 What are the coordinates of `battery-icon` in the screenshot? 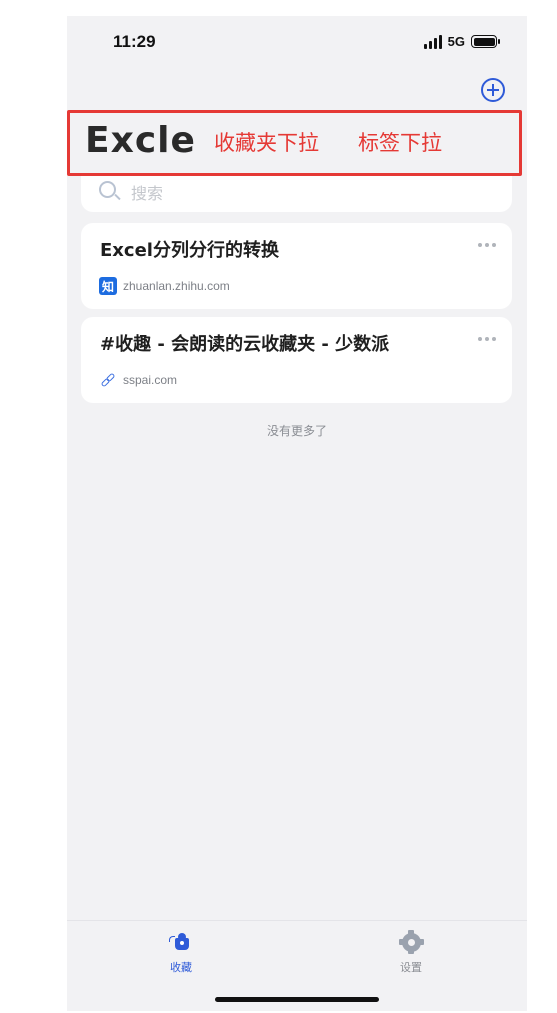 It's located at (485, 41).